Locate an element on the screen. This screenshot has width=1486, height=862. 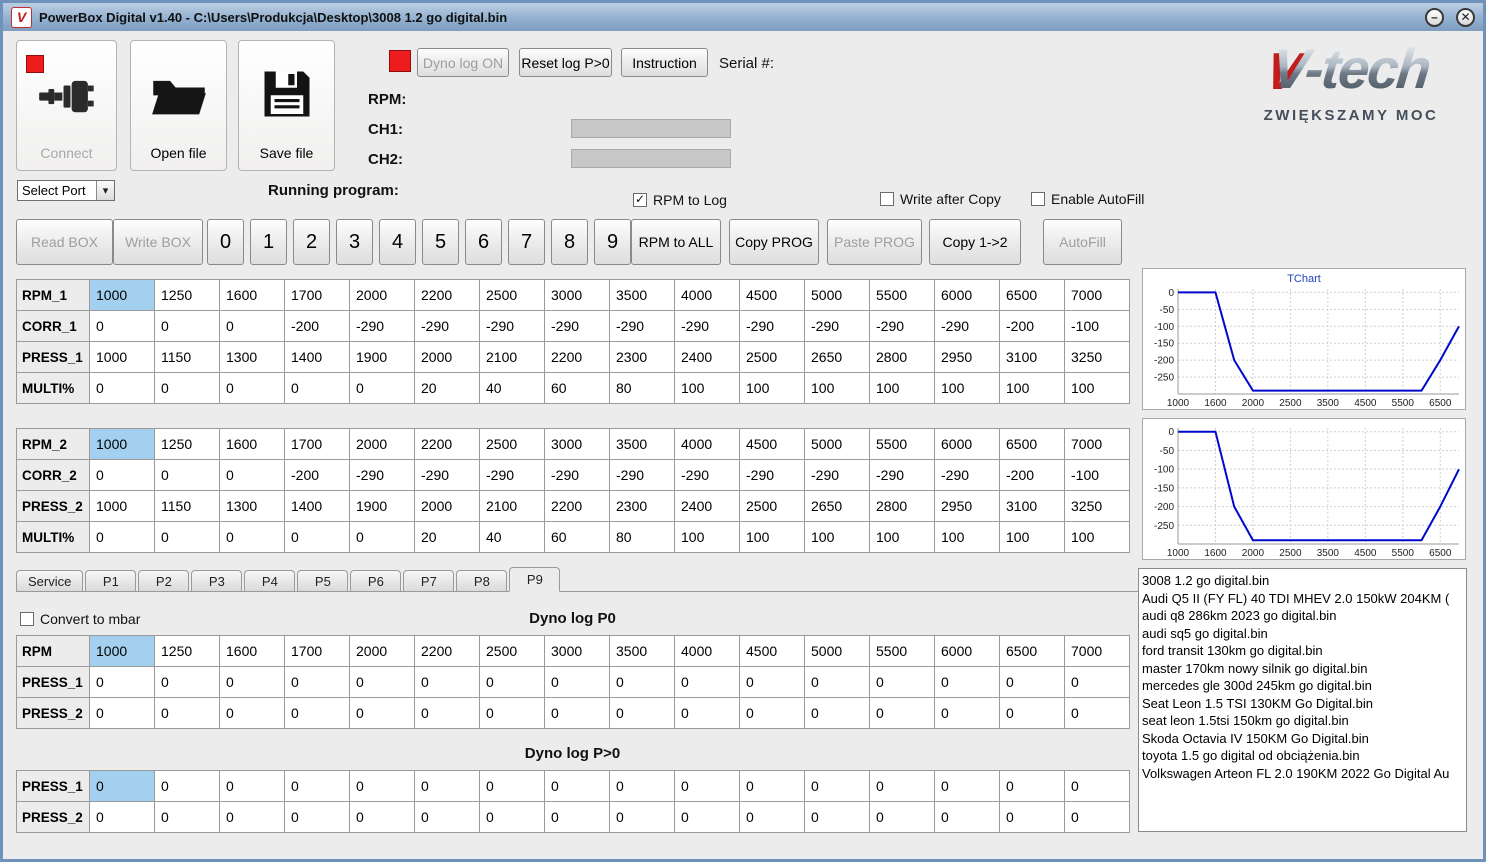
grid-cell: 1300 is located at coordinates (252, 506).